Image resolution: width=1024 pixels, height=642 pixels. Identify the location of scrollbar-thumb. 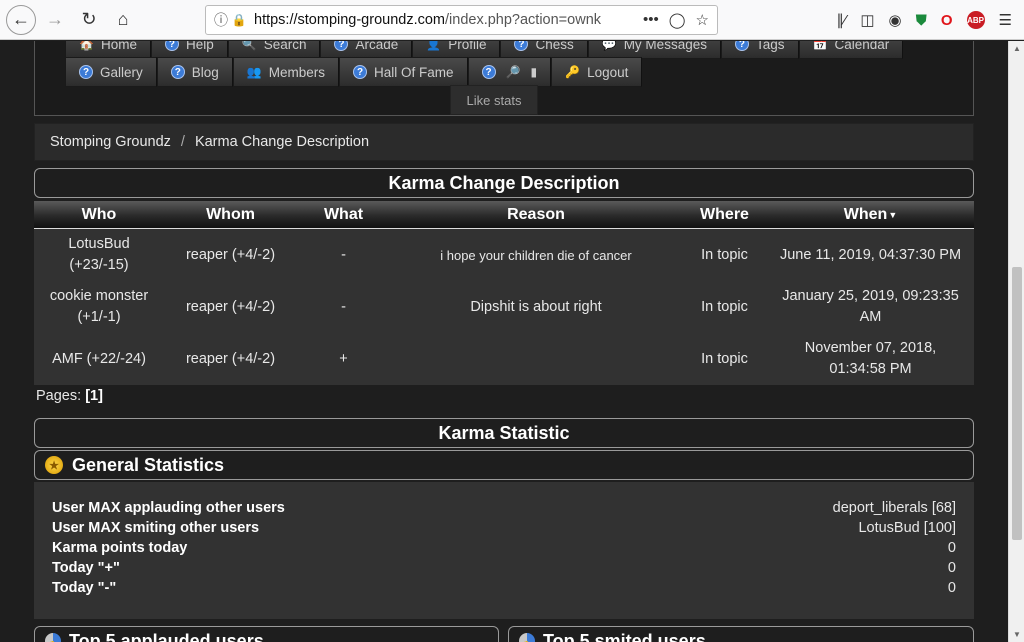
(1017, 403).